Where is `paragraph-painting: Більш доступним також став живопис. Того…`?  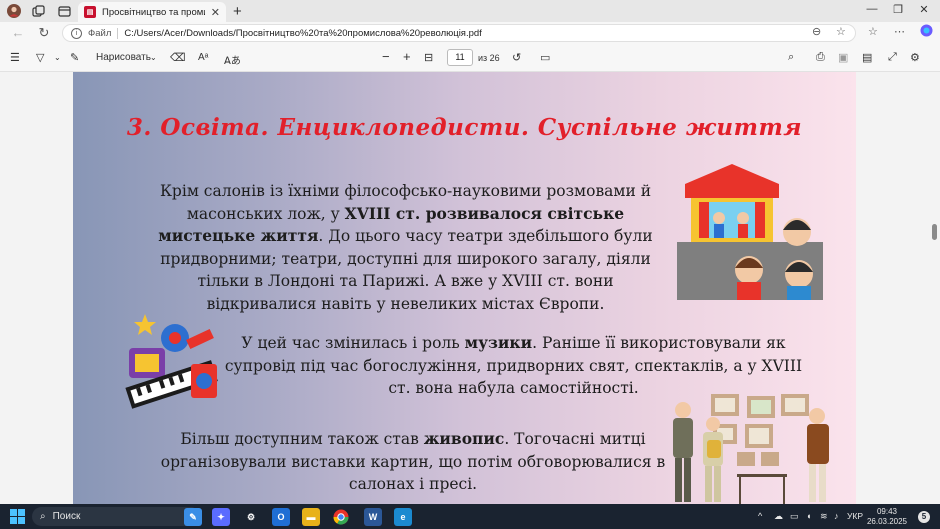
paragraph-painting: Більш доступним також став живопис. Того… is located at coordinates (413, 462).